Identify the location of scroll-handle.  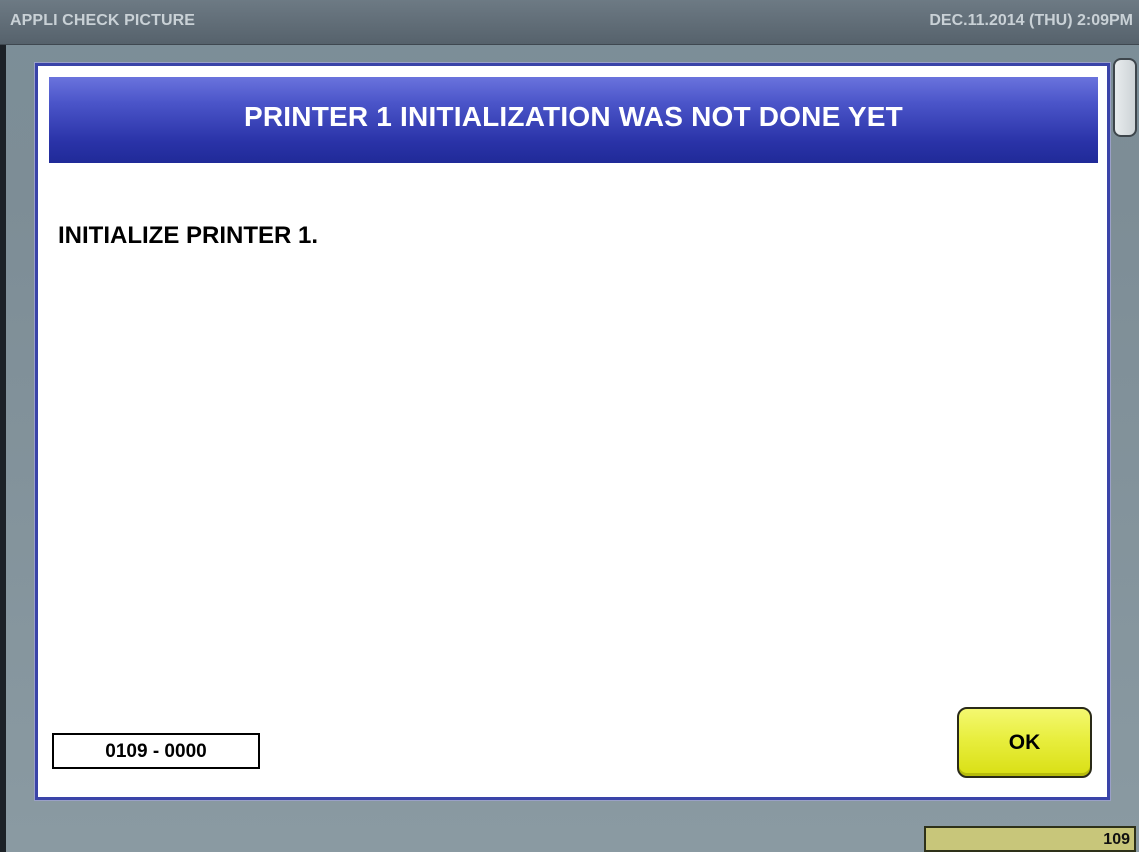
(1125, 97).